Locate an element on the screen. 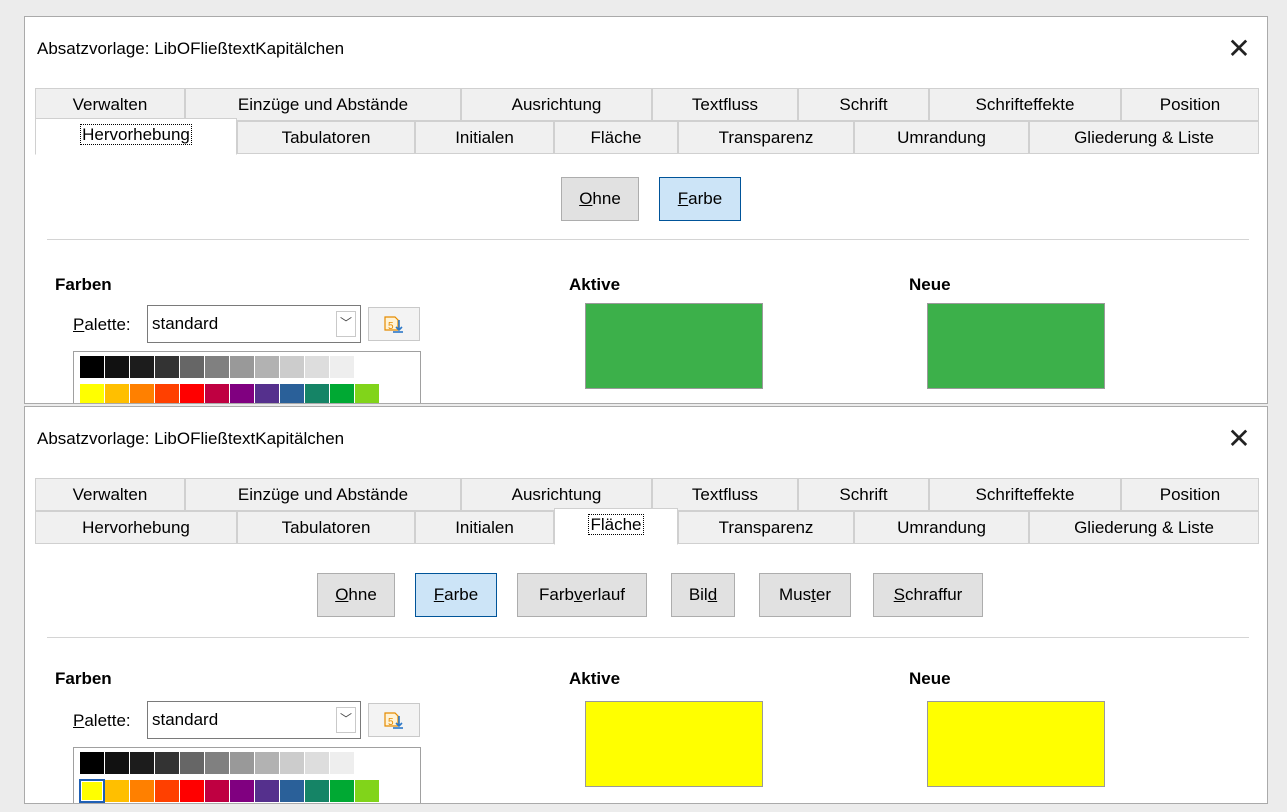 This screenshot has width=1287, height=812. farben-label: Farben is located at coordinates (83, 284).